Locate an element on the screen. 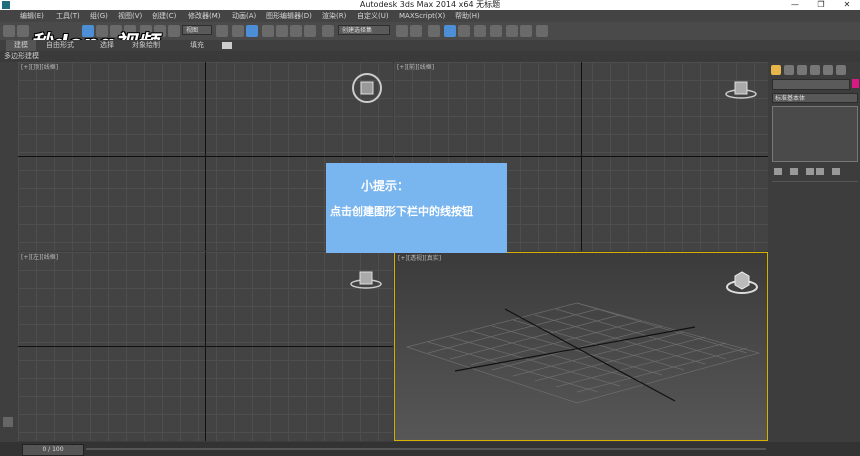 This screenshot has width=860, height=456. menu-group: 组(G) is located at coordinates (99, 16).